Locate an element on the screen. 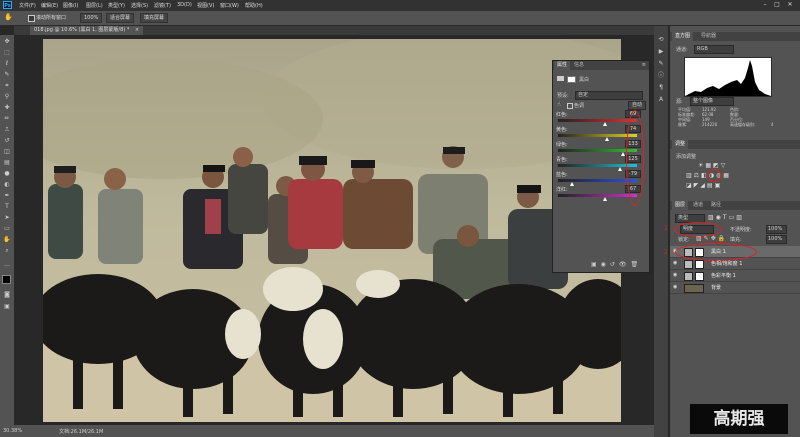  tab-layers: 图层 is located at coordinates (680, 205).